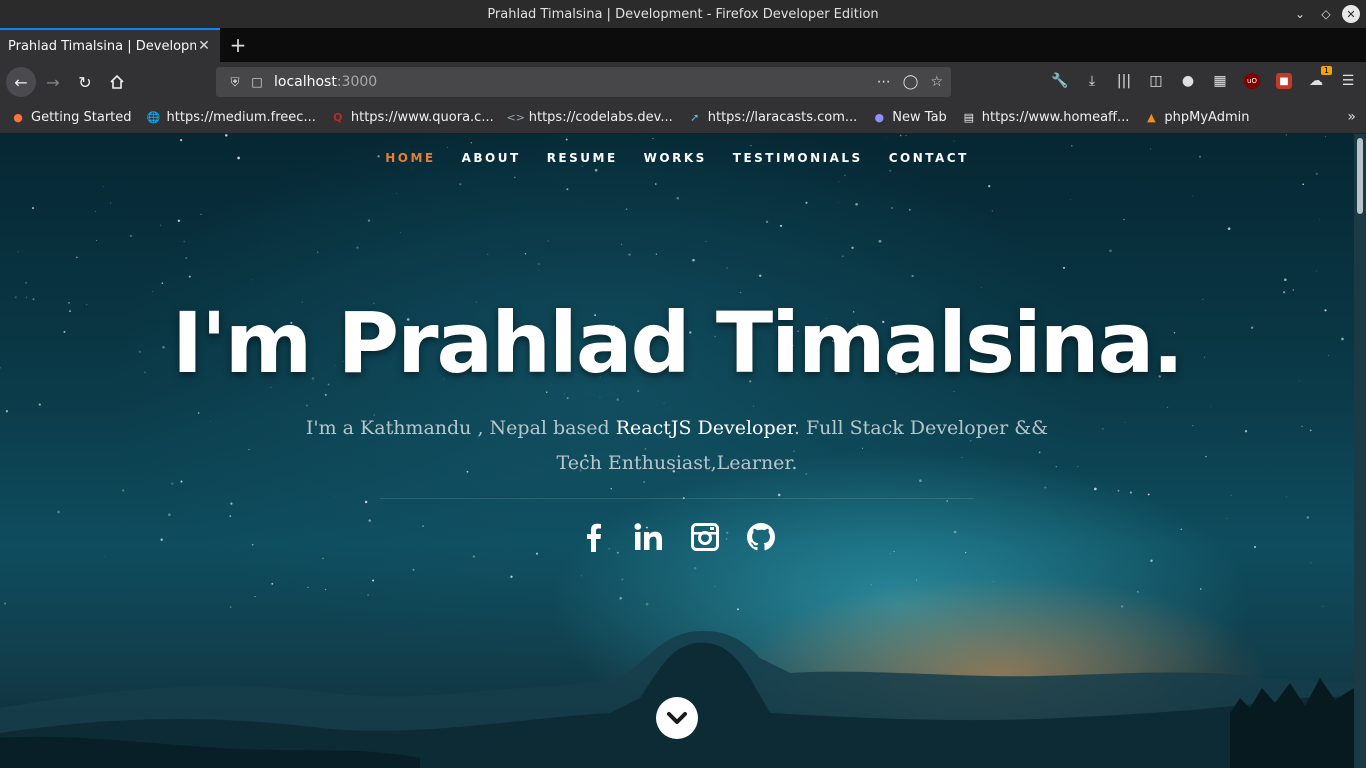 The width and height of the screenshot is (1366, 768). Describe the element at coordinates (1351, 14) in the screenshot. I see `close-window-icon: ✕` at that location.